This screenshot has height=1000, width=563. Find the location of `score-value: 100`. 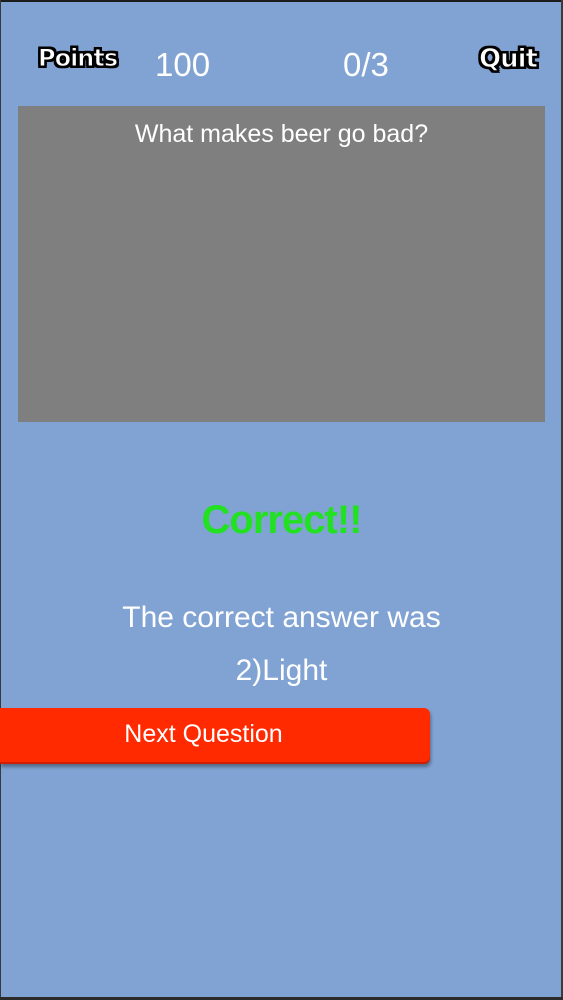

score-value: 100 is located at coordinates (183, 64).